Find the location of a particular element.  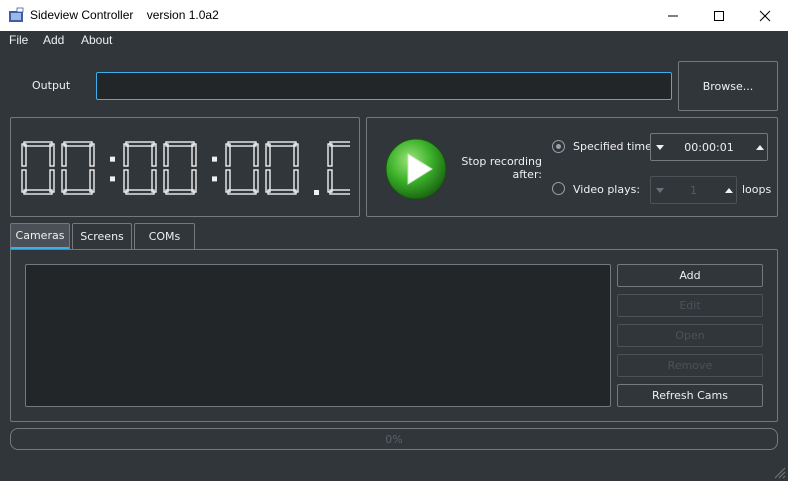

minimize-button is located at coordinates (673, 15).